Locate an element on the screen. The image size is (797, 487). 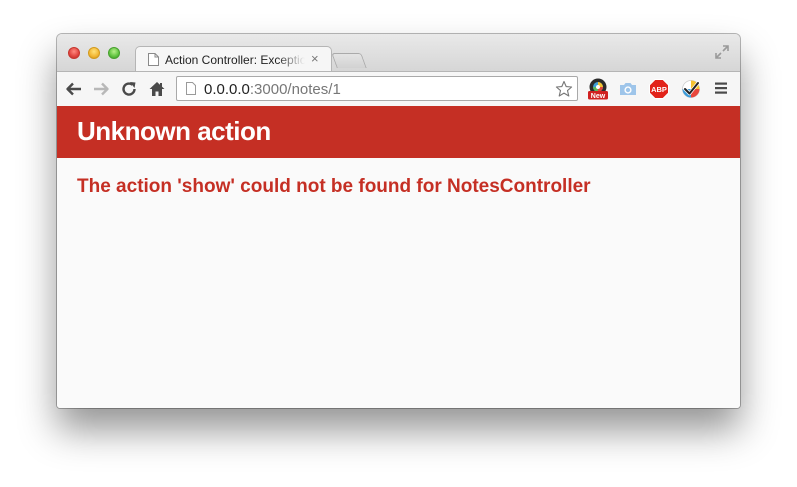
fullscreen-icon is located at coordinates (722, 52).